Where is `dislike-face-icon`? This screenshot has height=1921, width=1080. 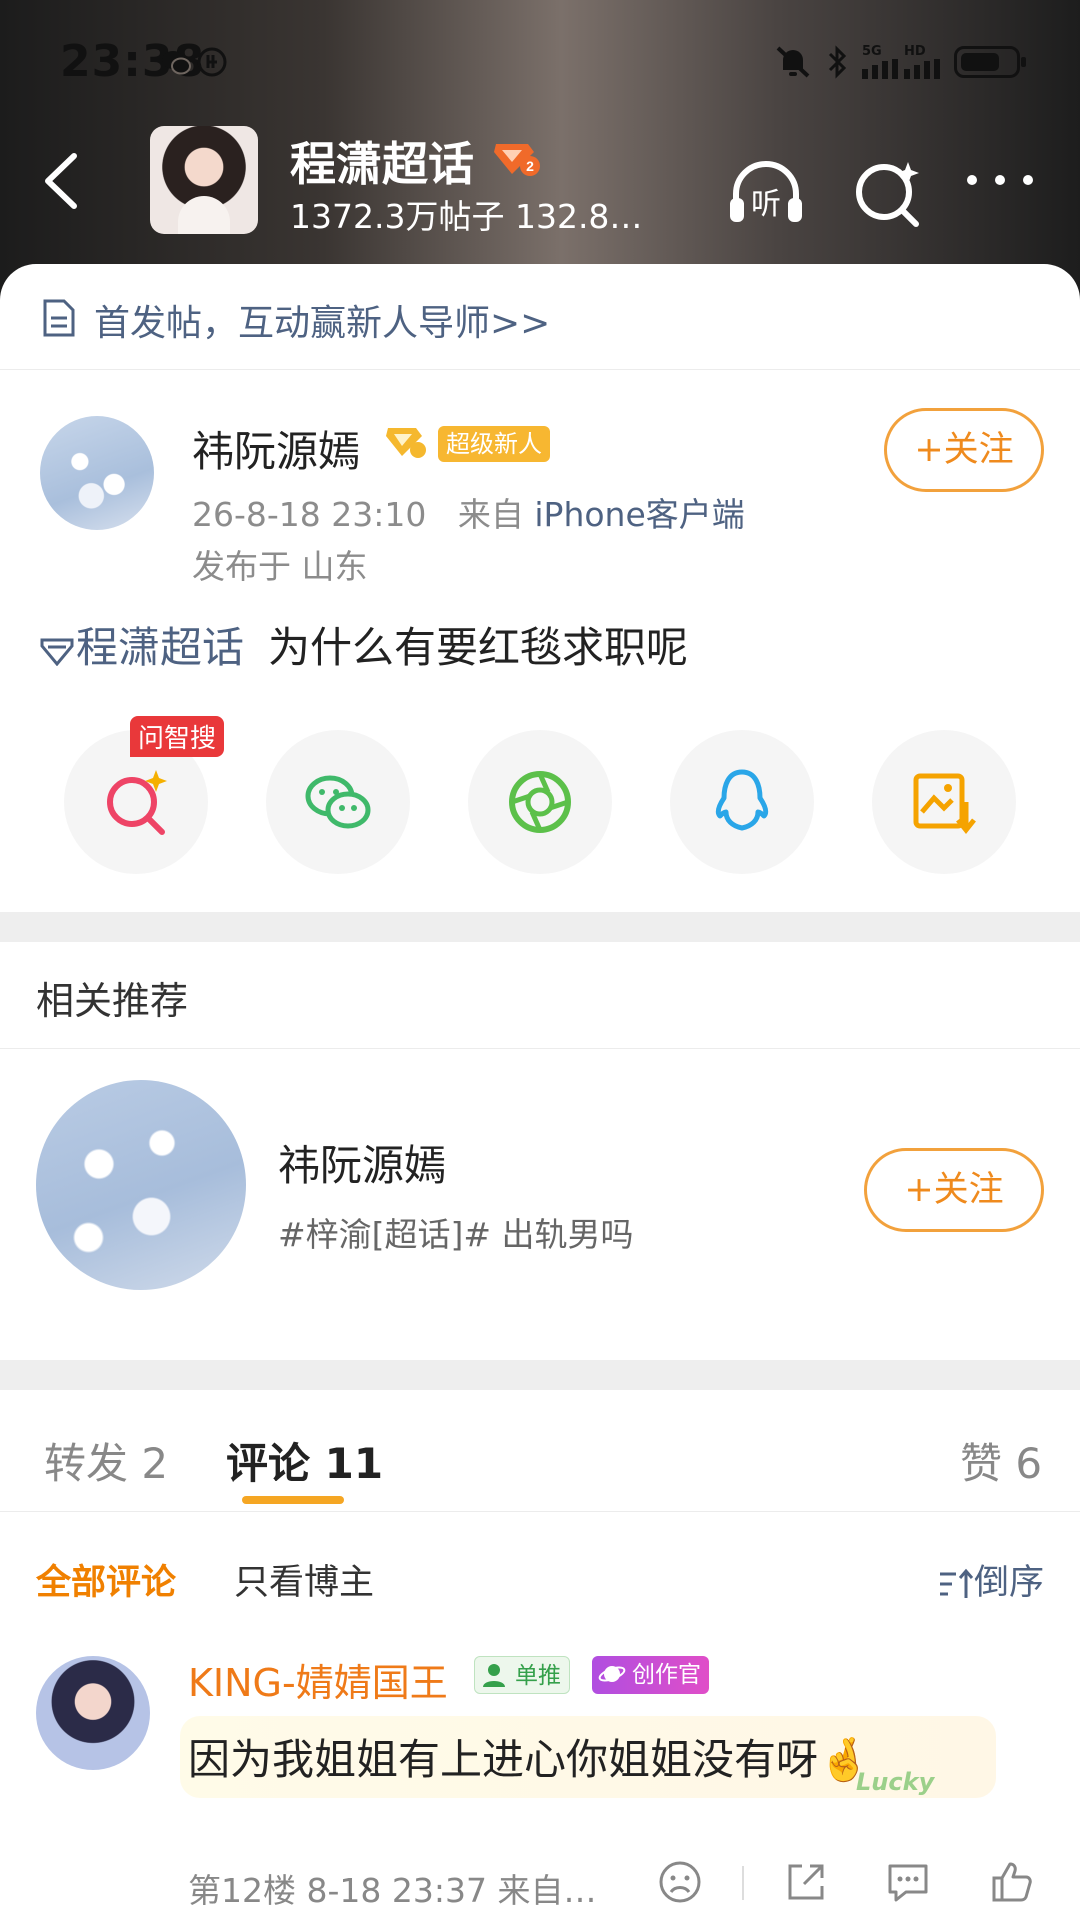
dislike-face-icon is located at coordinates (680, 1882).